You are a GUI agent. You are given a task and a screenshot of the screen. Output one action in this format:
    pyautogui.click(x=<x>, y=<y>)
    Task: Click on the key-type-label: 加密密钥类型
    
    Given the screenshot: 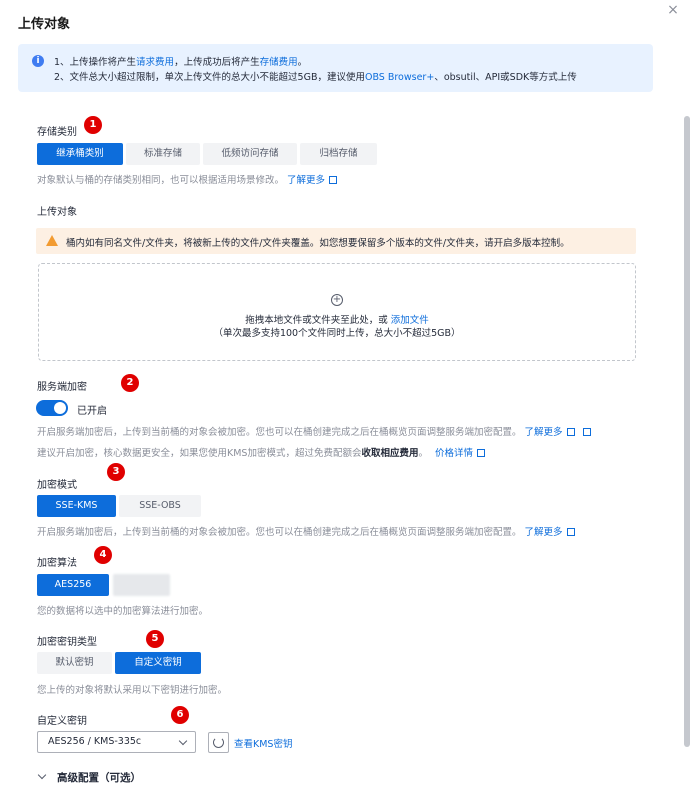 What is the action you would take?
    pyautogui.click(x=67, y=642)
    